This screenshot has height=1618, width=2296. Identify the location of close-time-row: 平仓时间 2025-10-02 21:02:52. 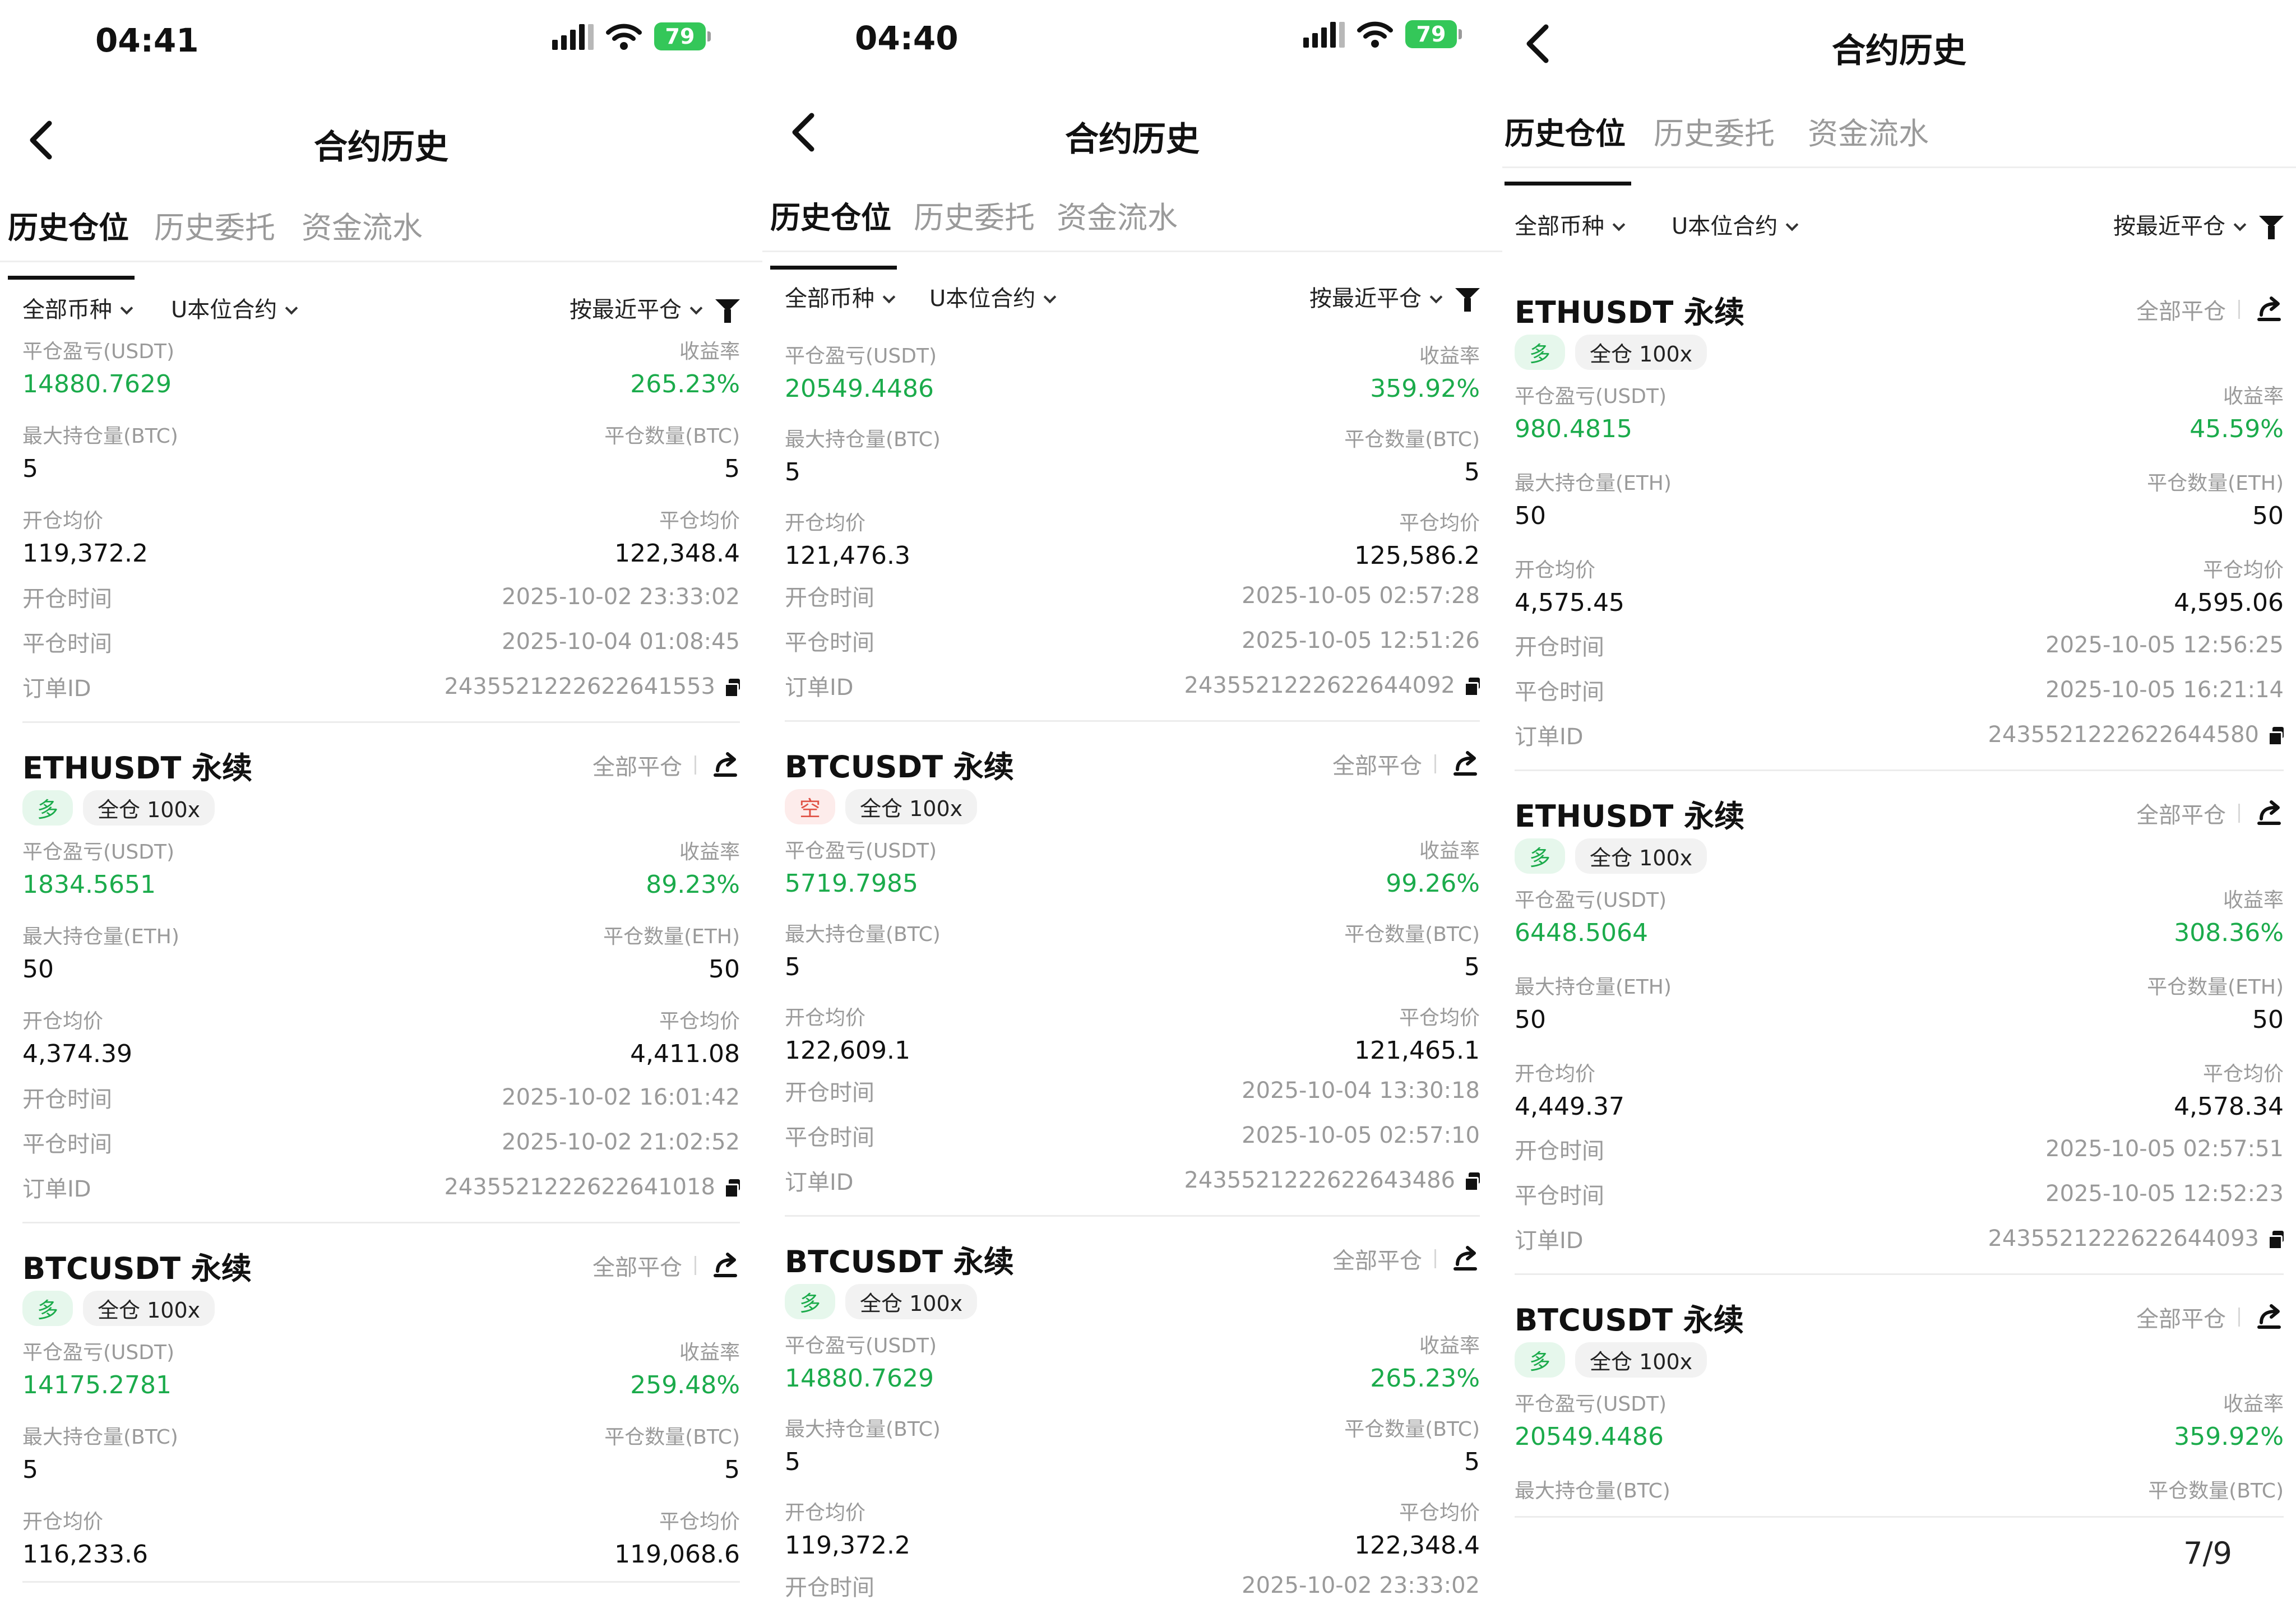
(381, 1142).